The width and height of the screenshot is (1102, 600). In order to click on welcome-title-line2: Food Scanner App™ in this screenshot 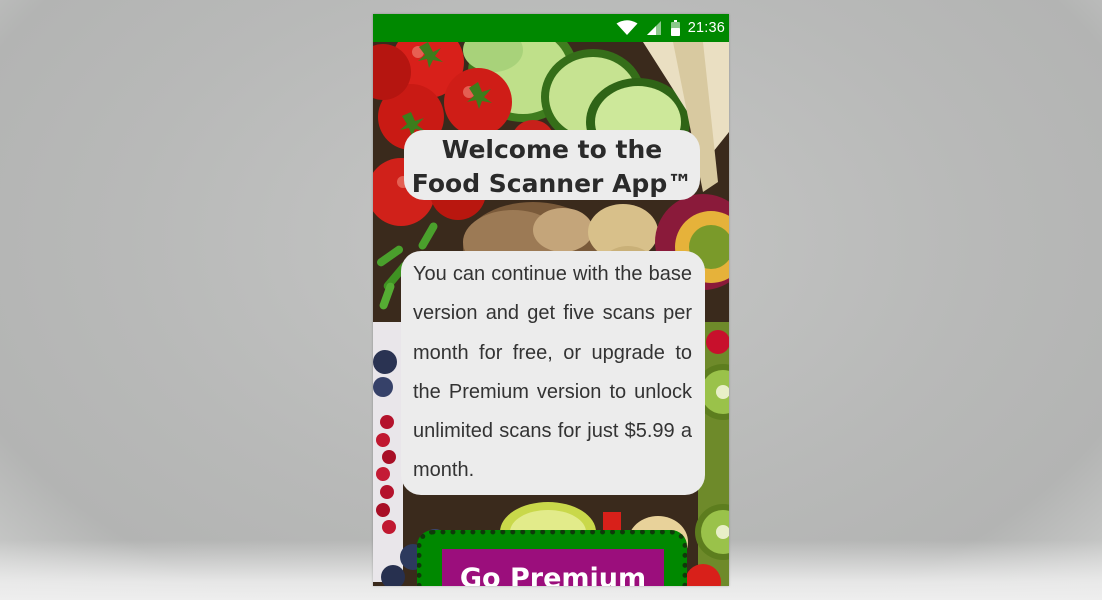, I will do `click(552, 183)`.